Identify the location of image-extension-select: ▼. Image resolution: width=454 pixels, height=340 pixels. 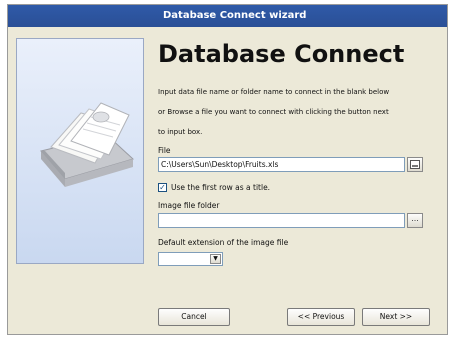
(190, 259).